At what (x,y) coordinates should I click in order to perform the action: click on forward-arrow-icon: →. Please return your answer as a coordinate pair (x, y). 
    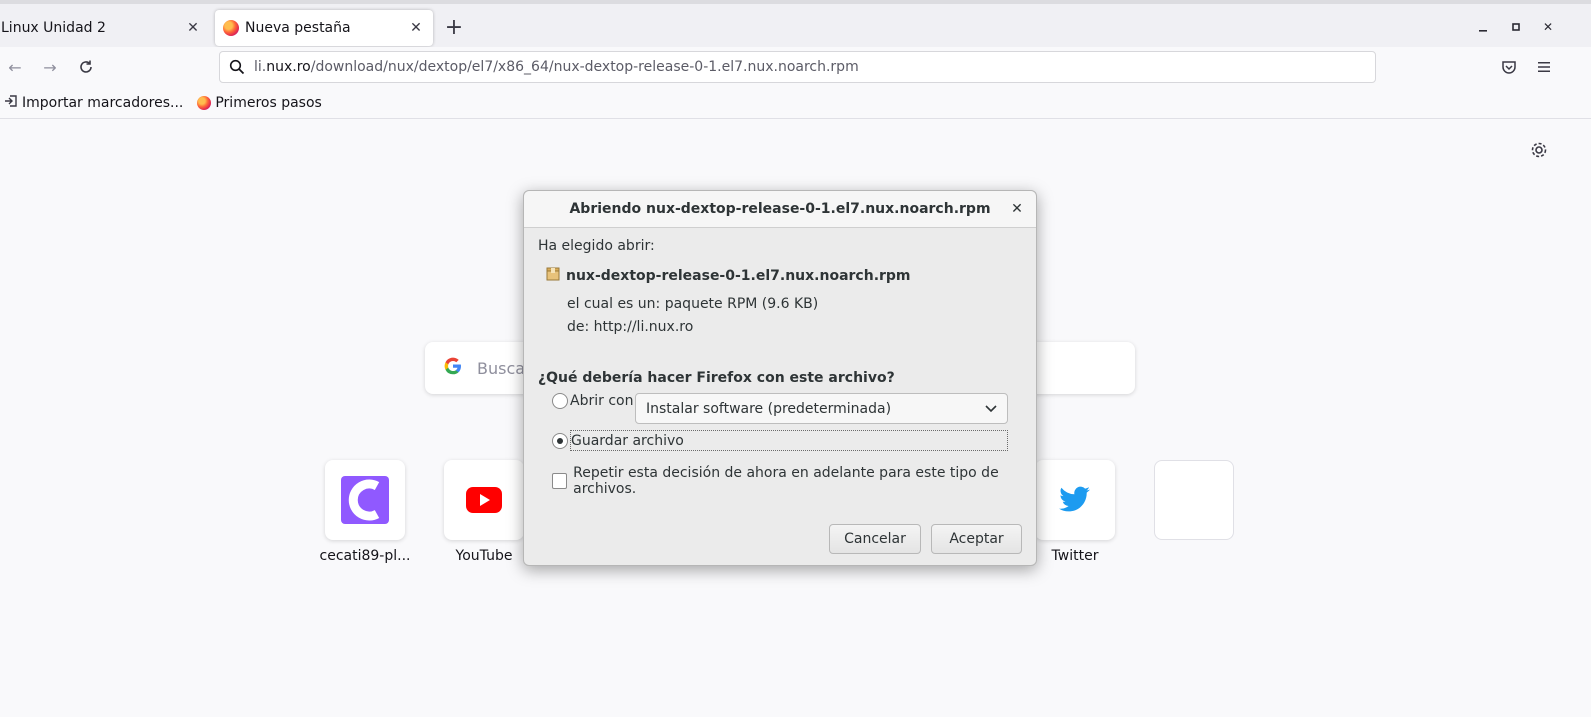
    Looking at the image, I should click on (50, 67).